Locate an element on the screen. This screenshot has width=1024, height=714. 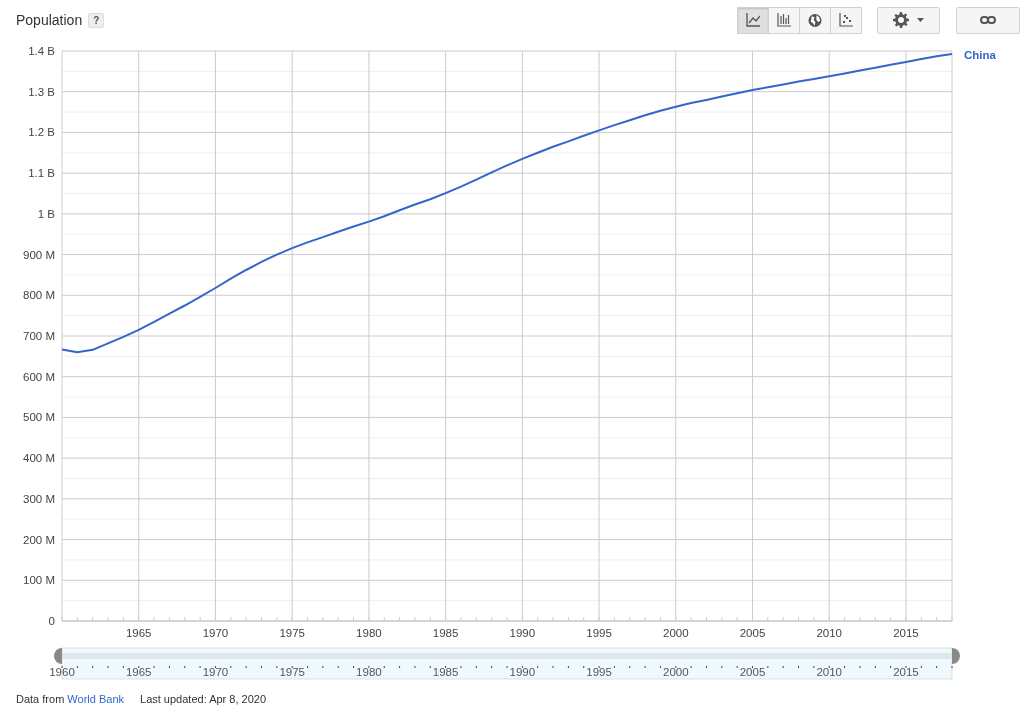
slider-axis-label: 1970 is located at coordinates (215, 672).